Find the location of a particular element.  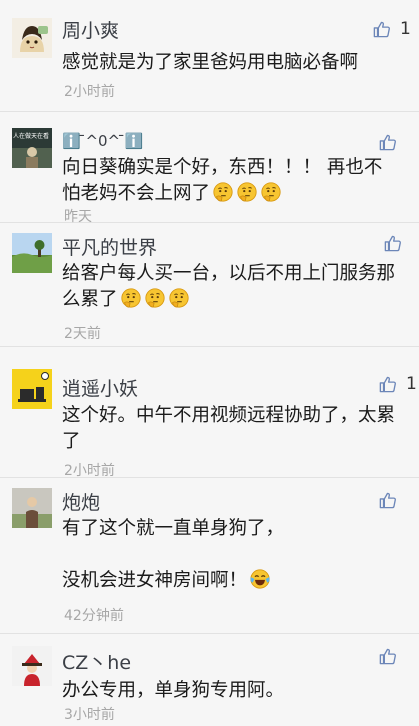

comment-text: 向日葵确实是个好，东西！！！ 再也不怕老妈不会上网了 is located at coordinates (229, 181).